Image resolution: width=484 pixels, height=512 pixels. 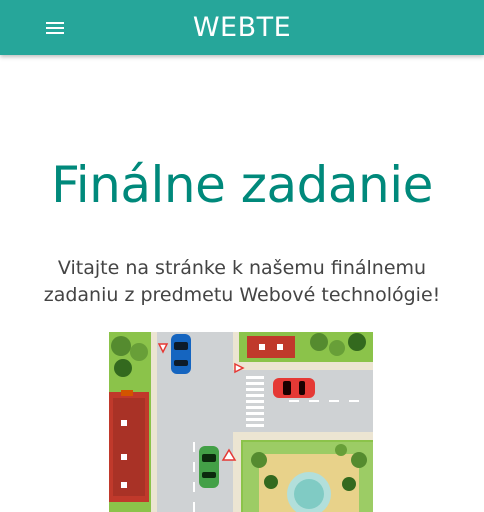 What do you see at coordinates (181, 354) in the screenshot?
I see `blue-car` at bounding box center [181, 354].